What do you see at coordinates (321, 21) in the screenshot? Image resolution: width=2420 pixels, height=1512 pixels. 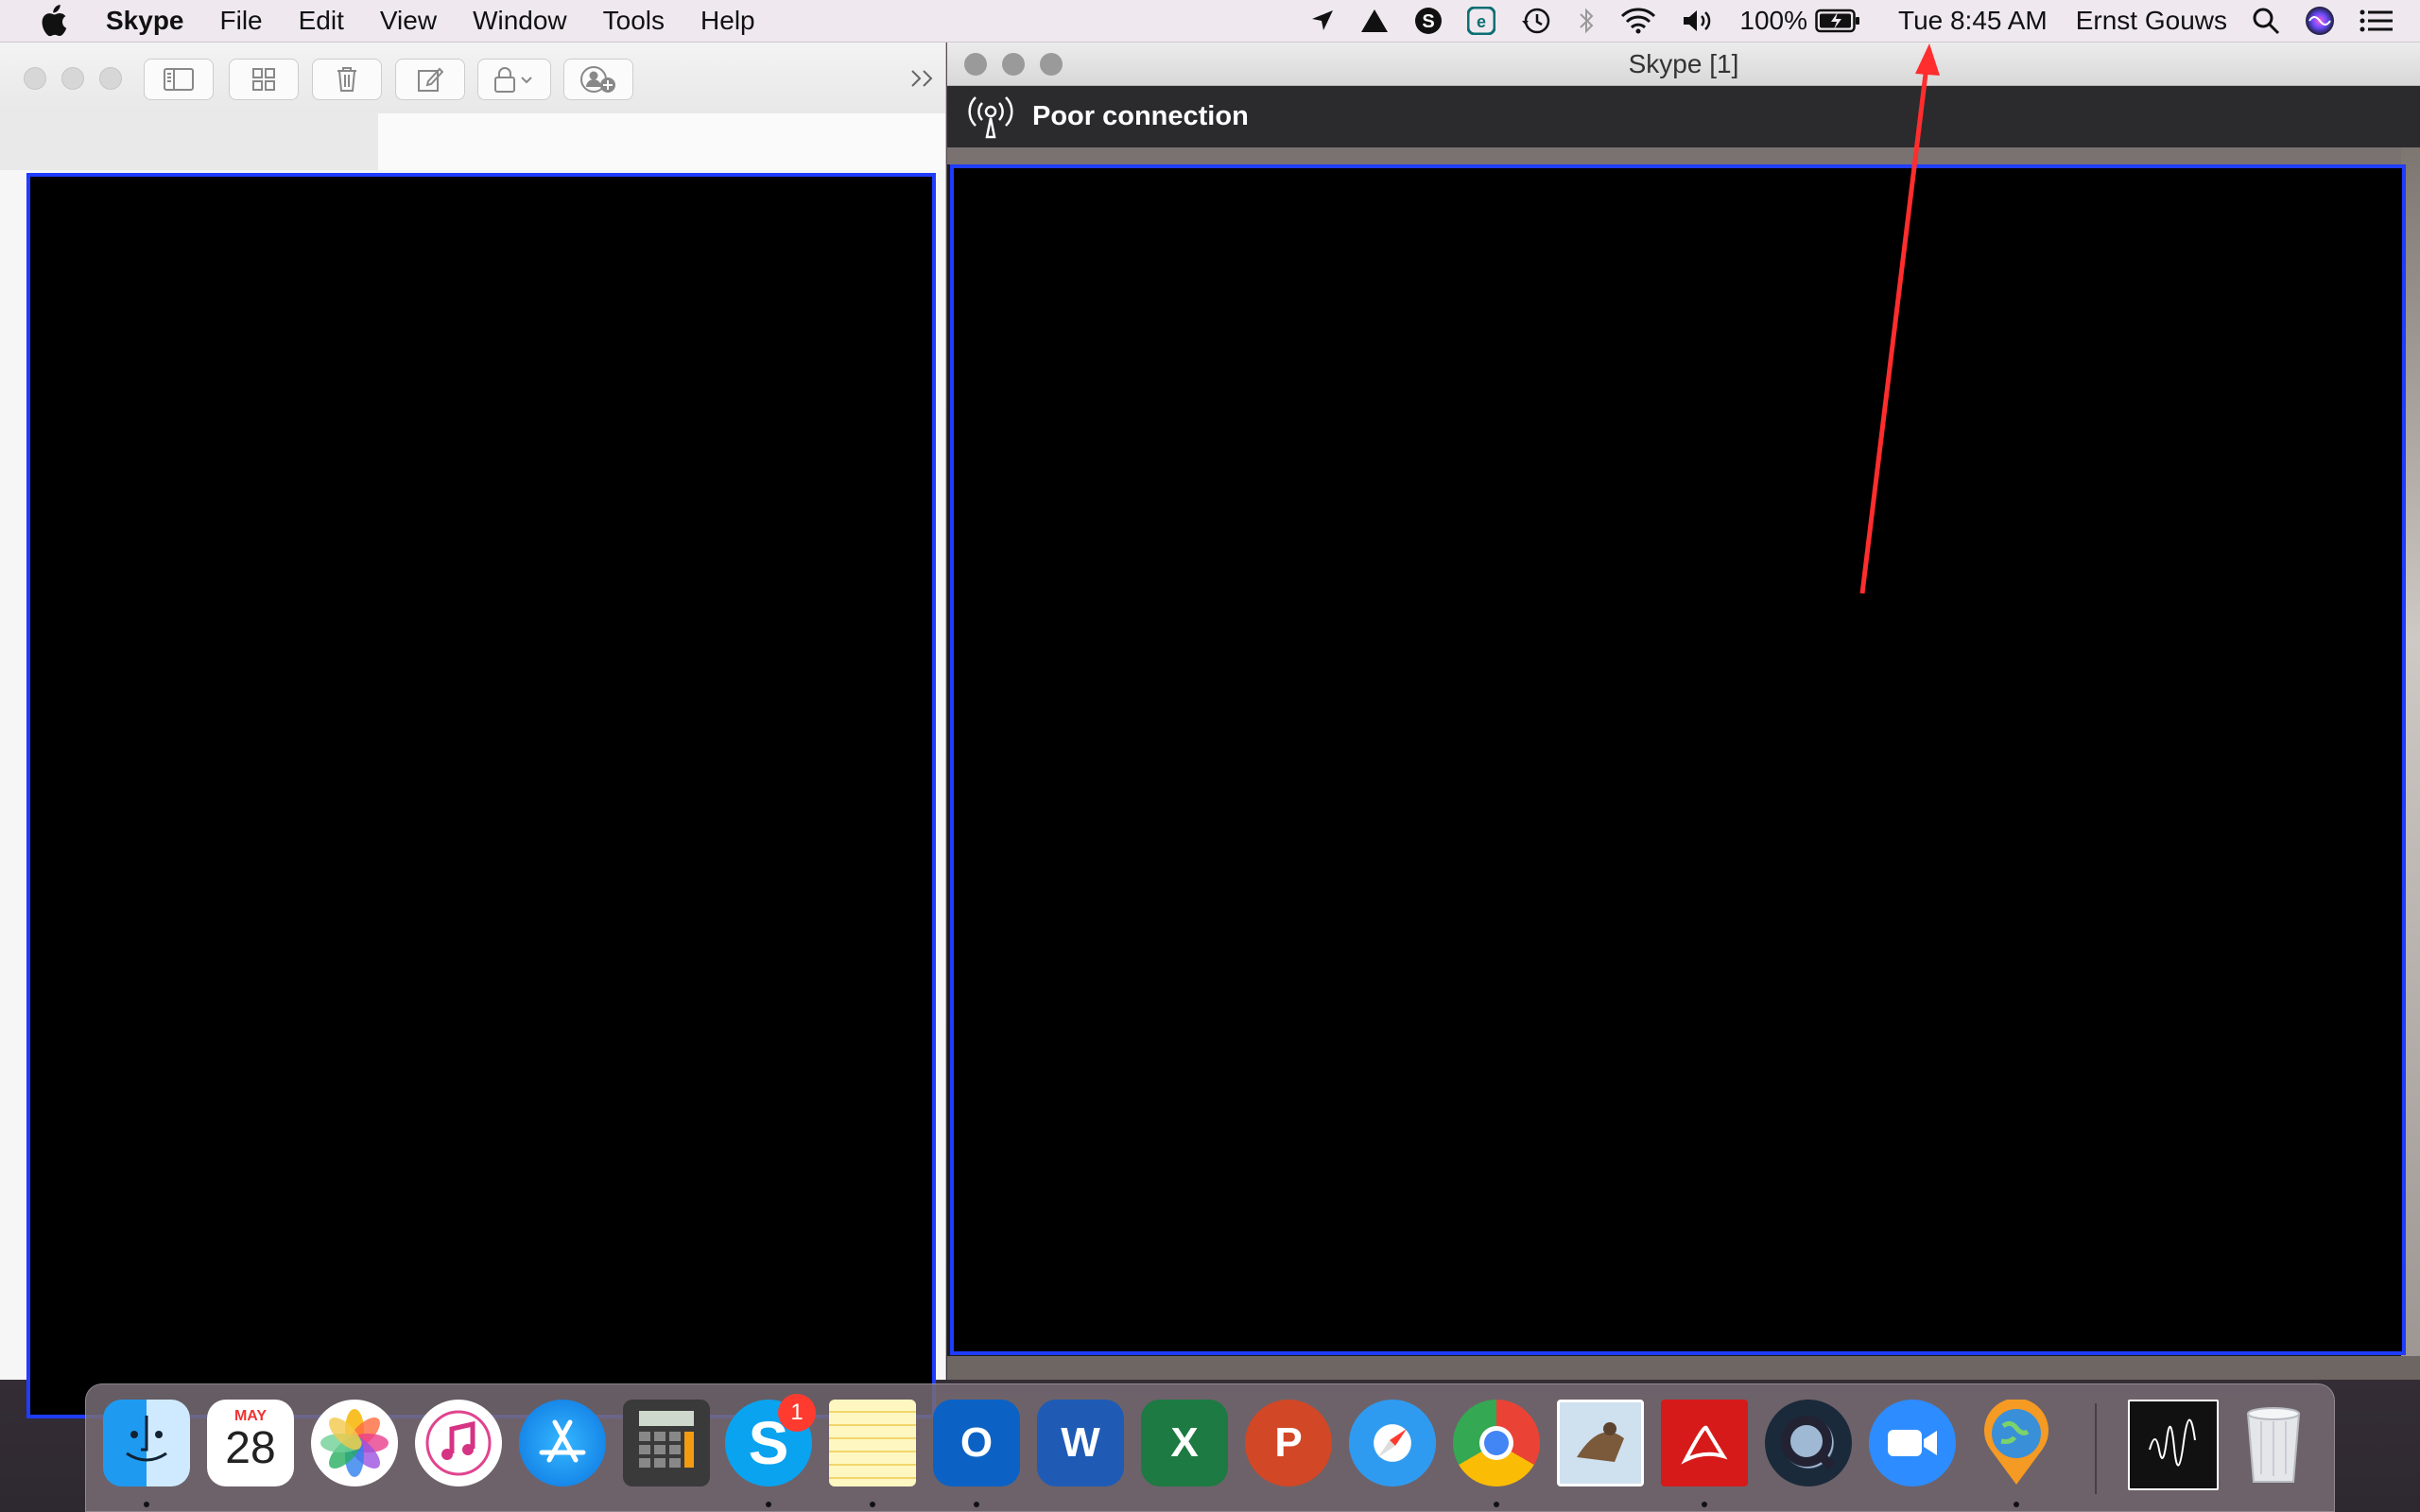 I see `menu-edit: Edit` at bounding box center [321, 21].